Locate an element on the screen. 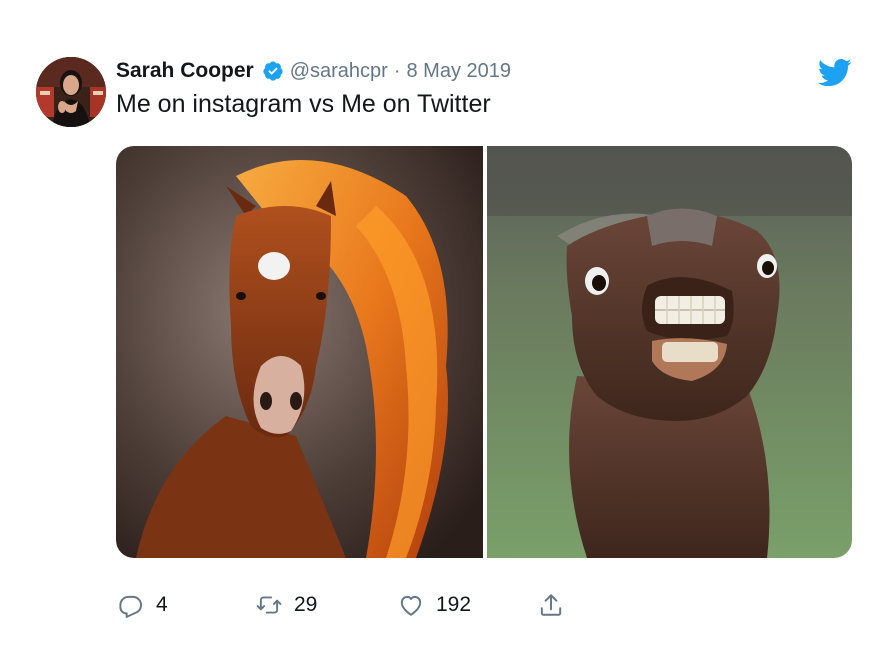 Image resolution: width=890 pixels, height=660 pixels. reply-count: 4 is located at coordinates (162, 604).